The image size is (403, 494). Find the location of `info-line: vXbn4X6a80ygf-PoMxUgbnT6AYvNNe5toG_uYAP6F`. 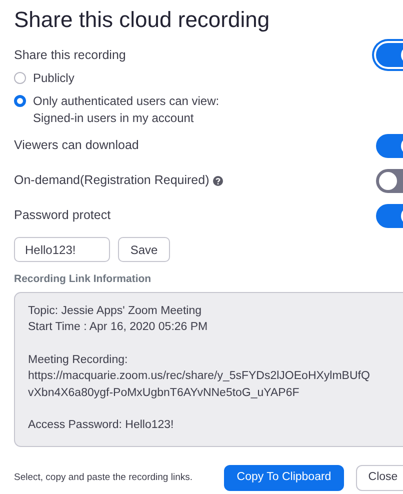

info-line: vXbn4X6a80ygf-PoMxUgbnT6AYvNNe5toG_uYAP6F is located at coordinates (164, 393).